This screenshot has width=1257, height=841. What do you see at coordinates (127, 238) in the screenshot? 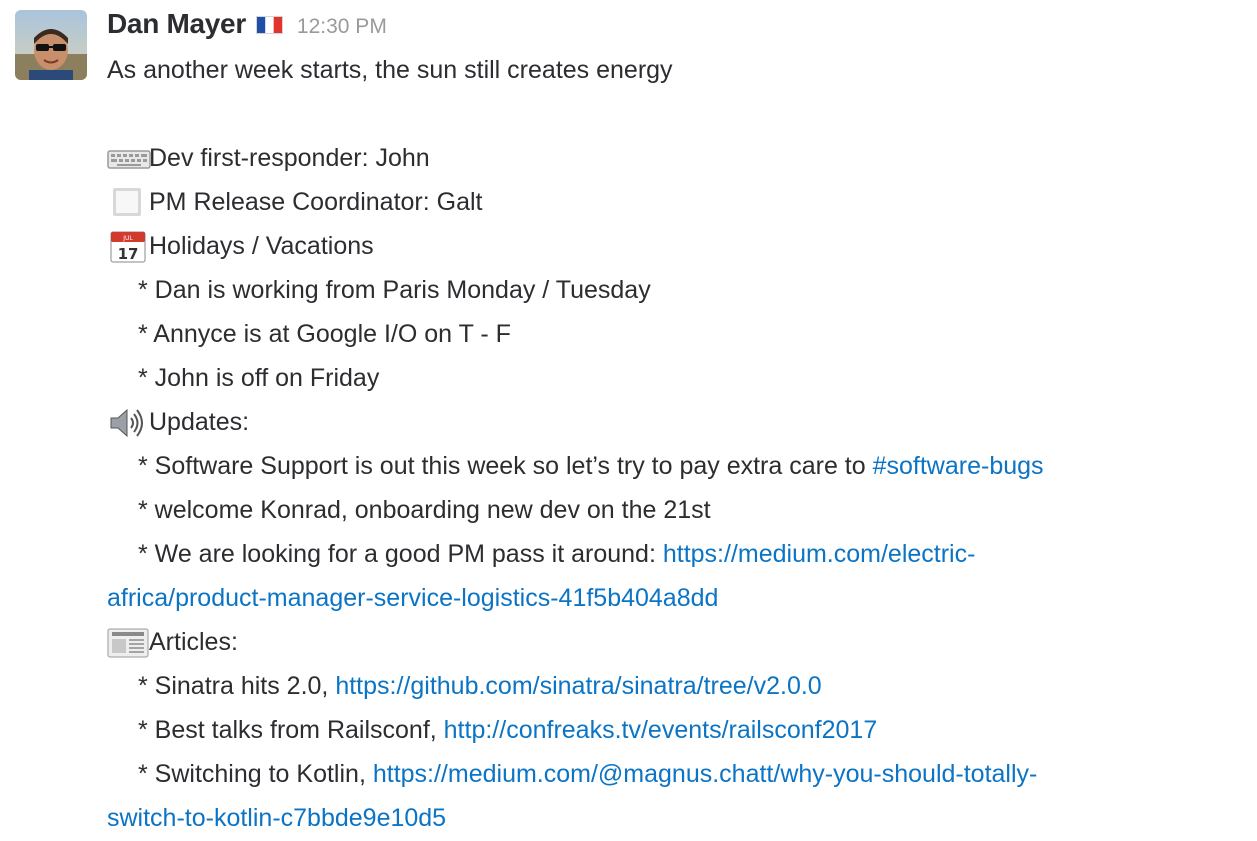
I see `svg-text: JUL` at bounding box center [127, 238].